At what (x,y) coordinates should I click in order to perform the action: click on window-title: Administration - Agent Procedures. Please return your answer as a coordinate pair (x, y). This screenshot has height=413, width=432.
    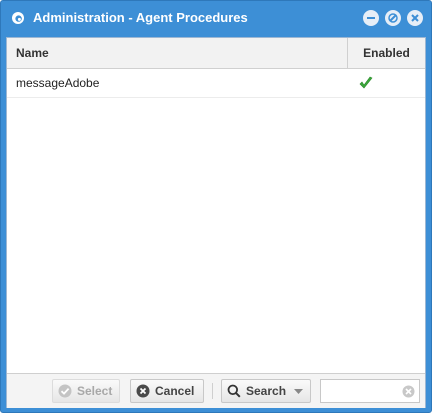
    Looking at the image, I should click on (140, 17).